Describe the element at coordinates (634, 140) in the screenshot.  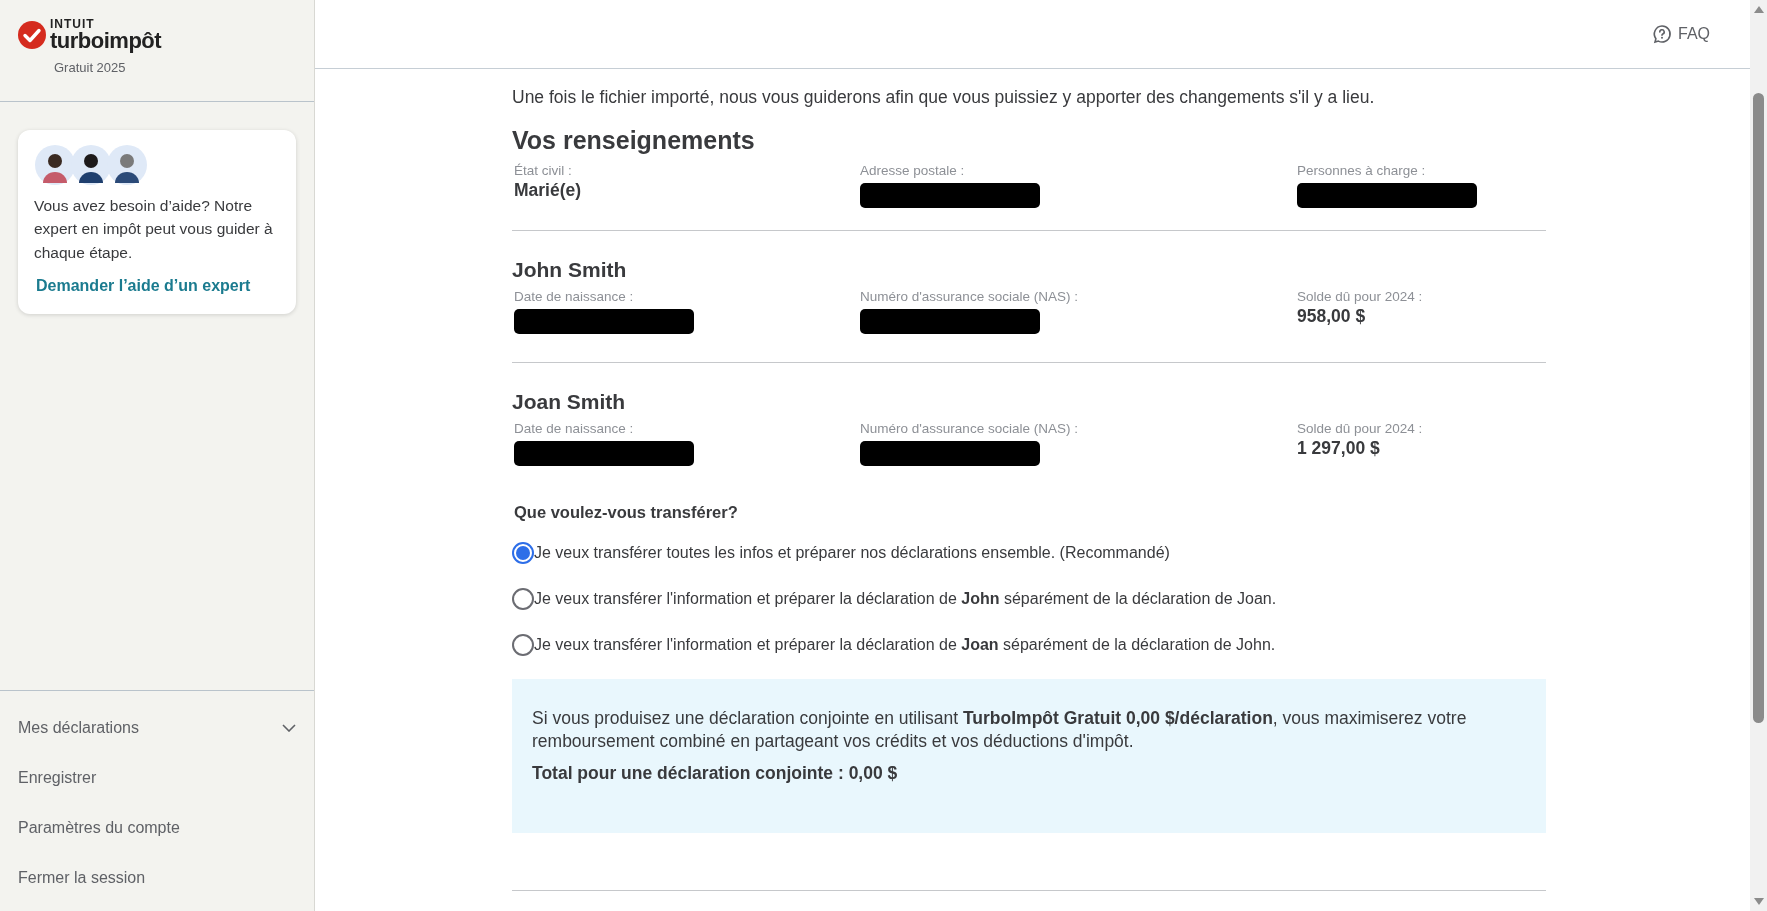
I see `section-title: Vos renseignements` at that location.